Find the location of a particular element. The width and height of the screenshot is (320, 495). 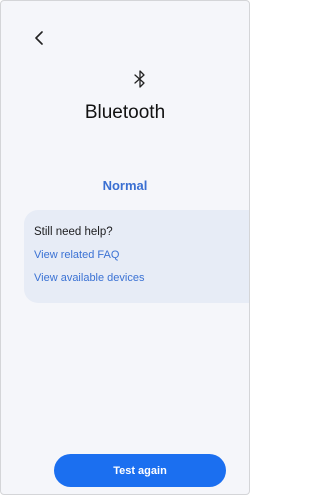

page-title: Bluetooth is located at coordinates (125, 112).